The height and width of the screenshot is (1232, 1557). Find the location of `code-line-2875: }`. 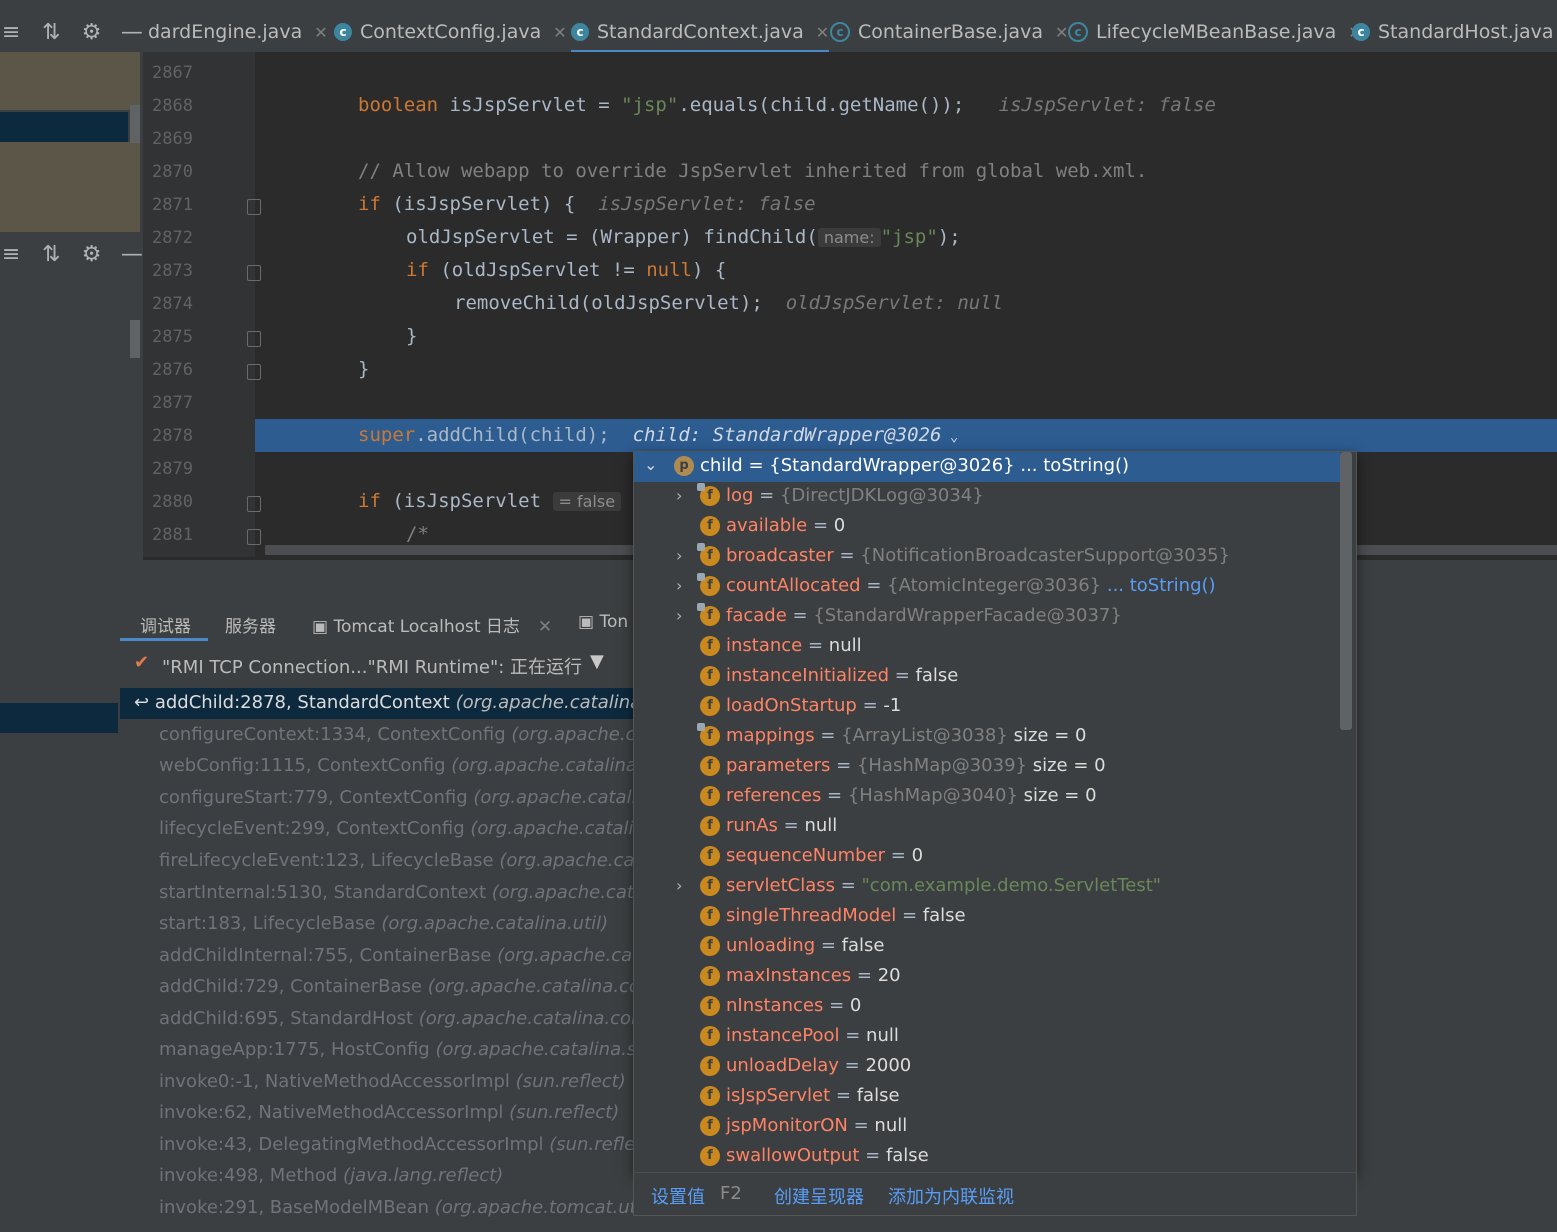

code-line-2875: } is located at coordinates (411, 336).